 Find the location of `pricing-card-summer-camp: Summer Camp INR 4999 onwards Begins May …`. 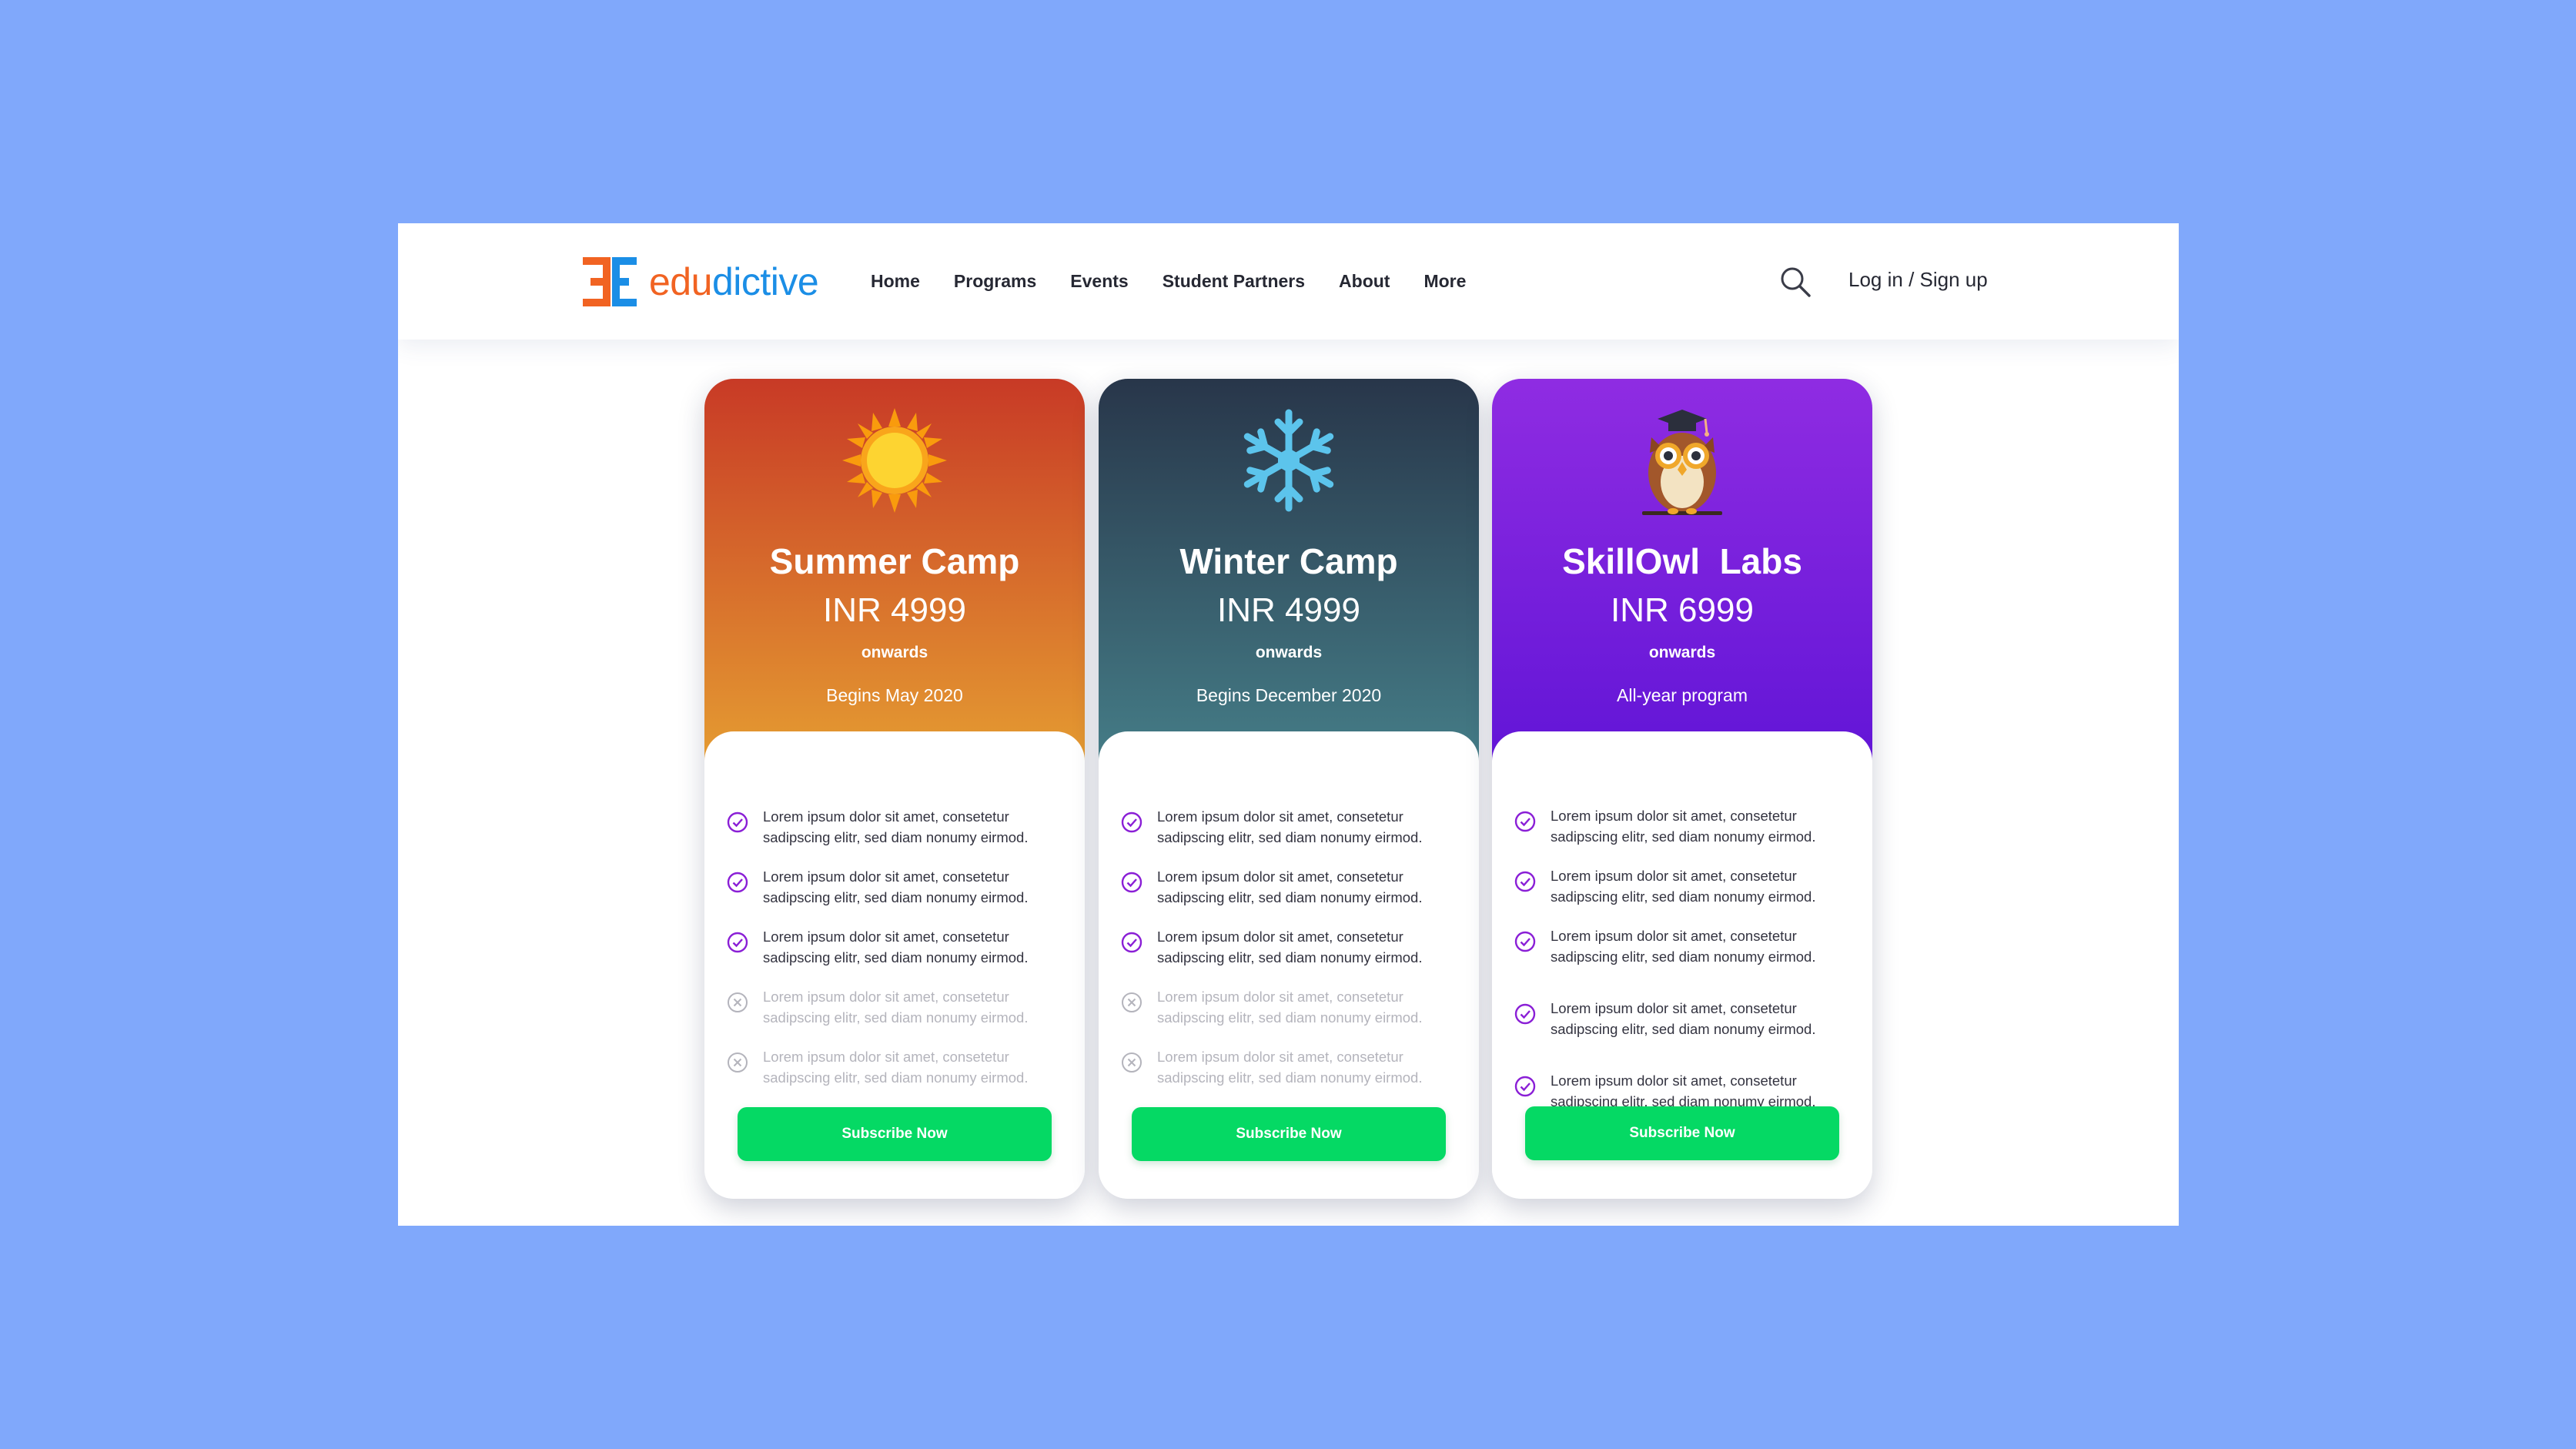

pricing-card-summer-camp: Summer Camp INR 4999 onwards Begins May … is located at coordinates (895, 789).